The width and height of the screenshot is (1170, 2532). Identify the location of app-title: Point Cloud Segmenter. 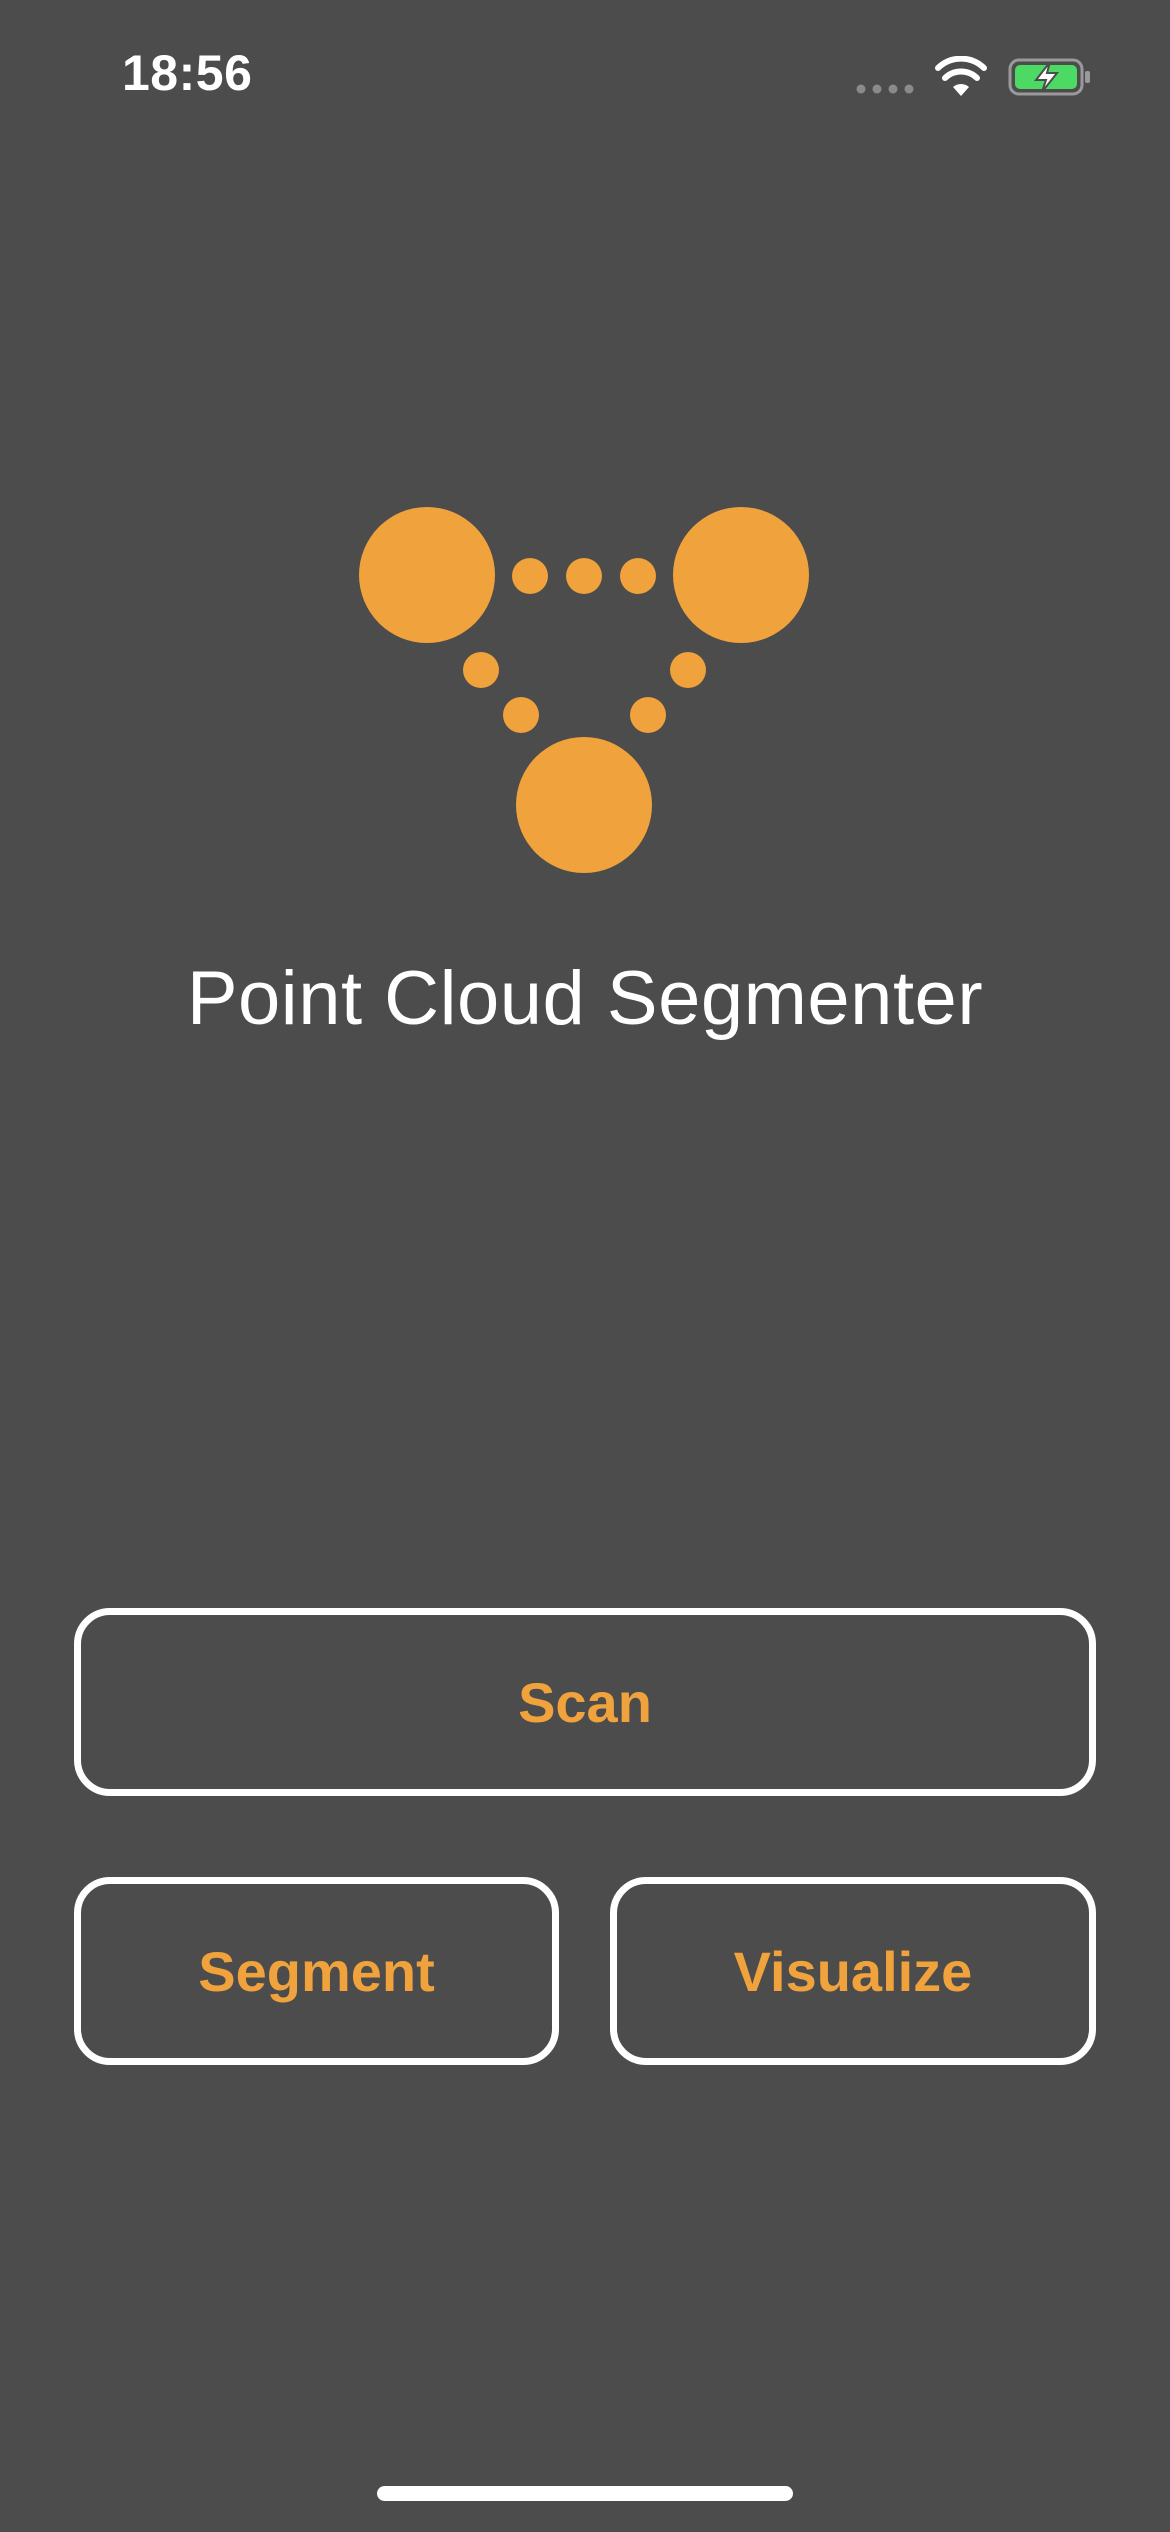
(585, 998).